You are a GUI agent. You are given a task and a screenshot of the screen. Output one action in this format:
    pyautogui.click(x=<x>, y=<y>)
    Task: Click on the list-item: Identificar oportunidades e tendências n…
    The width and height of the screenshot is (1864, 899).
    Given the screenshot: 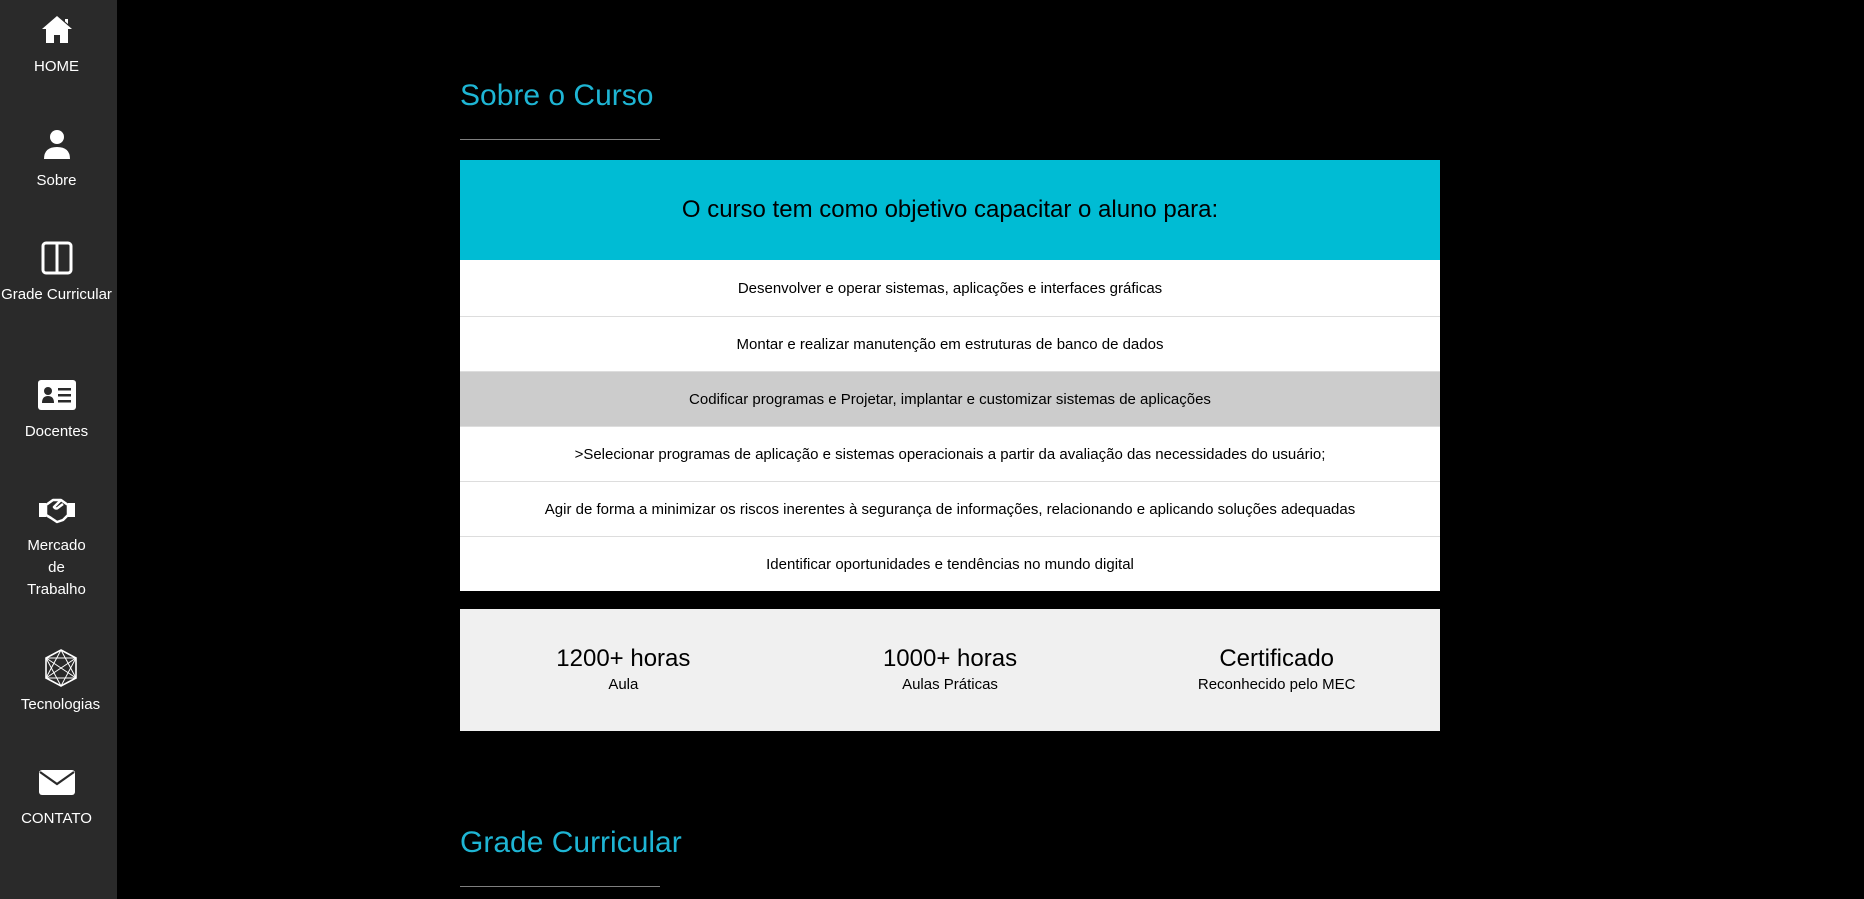 What is the action you would take?
    pyautogui.click(x=950, y=563)
    